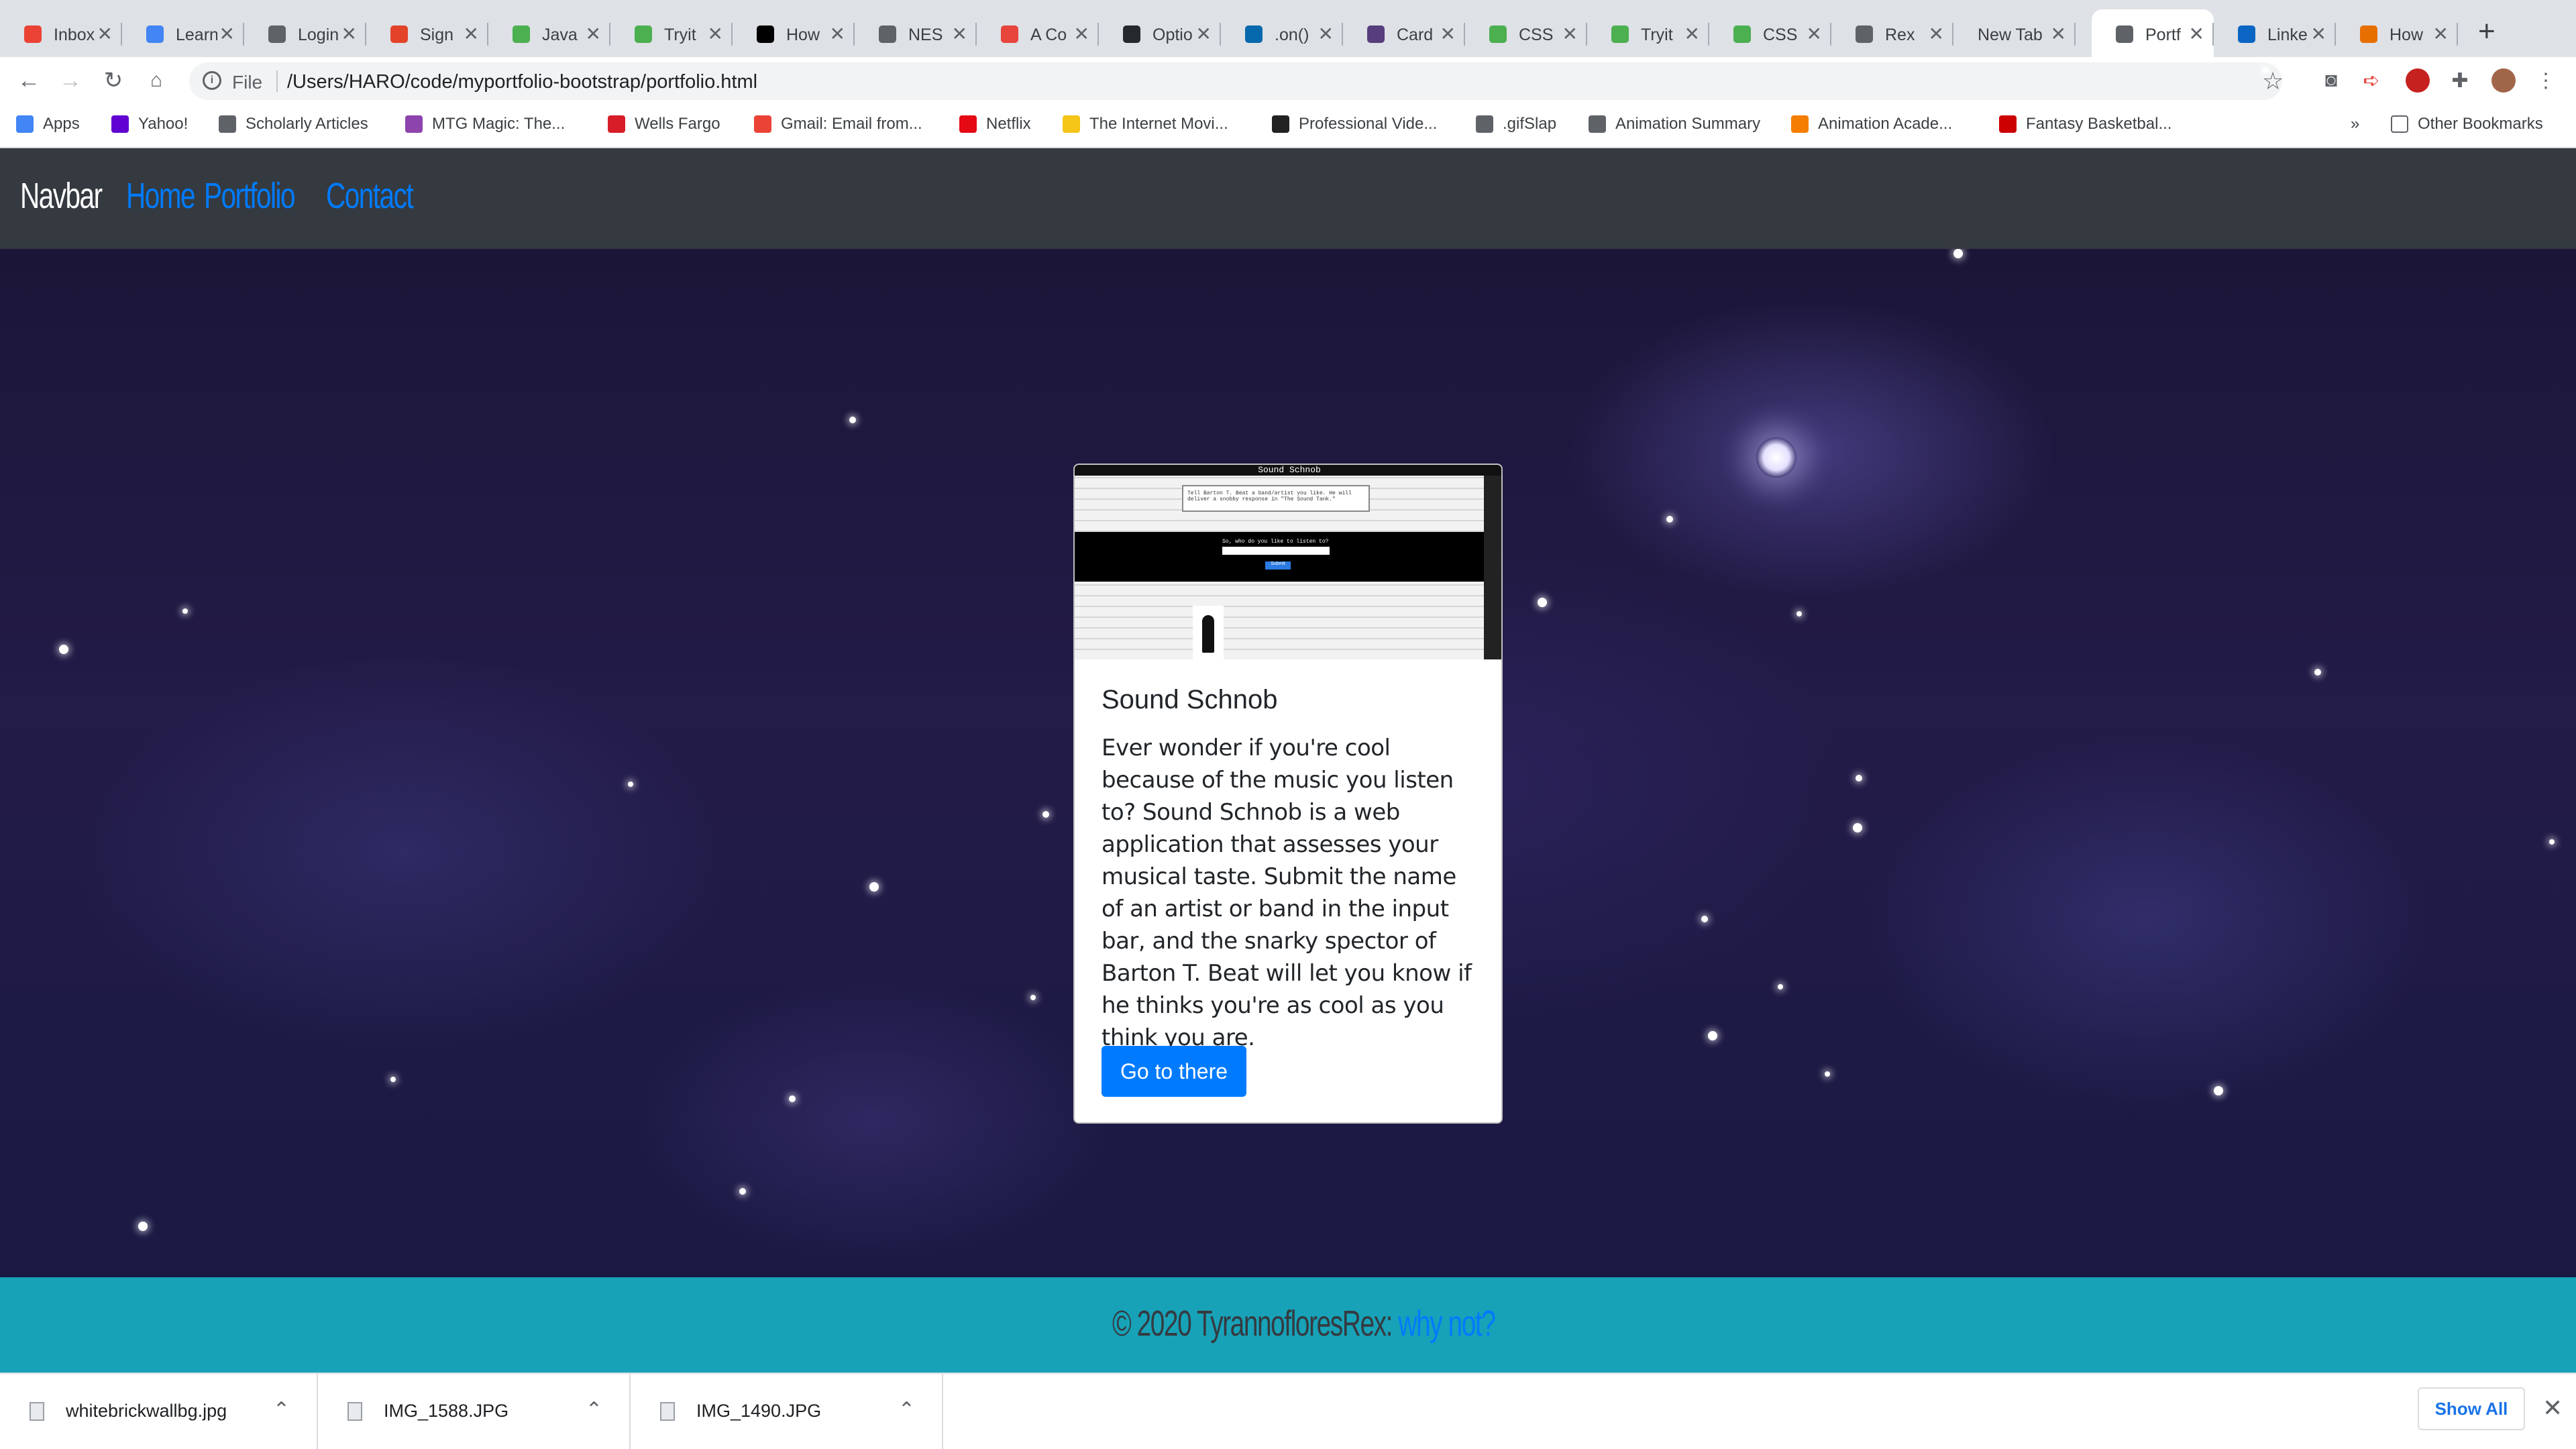  What do you see at coordinates (149, 124) in the screenshot?
I see `bookmark-item: Yahoo!` at bounding box center [149, 124].